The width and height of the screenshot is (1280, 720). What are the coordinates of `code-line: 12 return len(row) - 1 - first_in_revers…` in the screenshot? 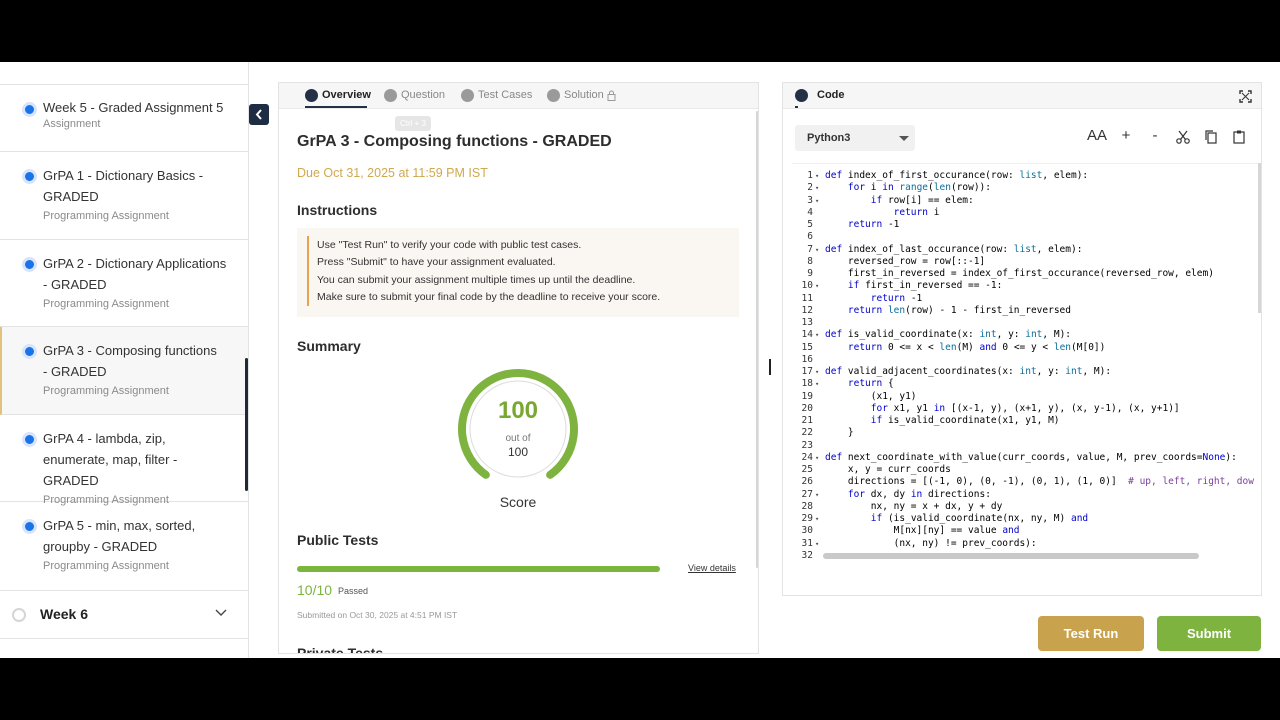 It's located at (1026, 311).